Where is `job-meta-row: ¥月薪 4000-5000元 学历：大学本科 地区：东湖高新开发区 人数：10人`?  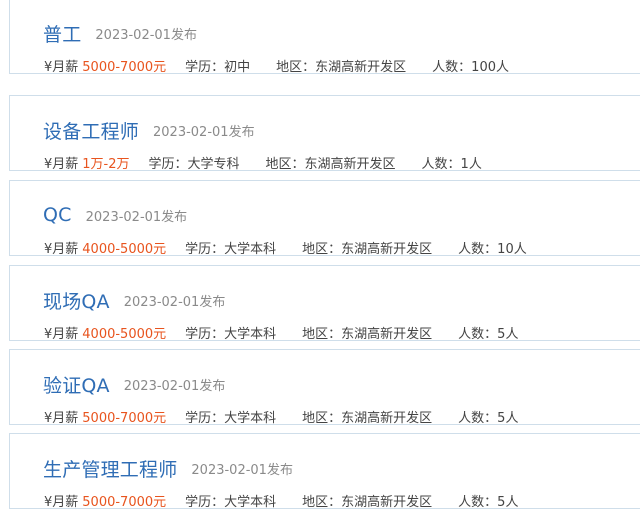
job-meta-row: ¥月薪 4000-5000元 学历：大学本科 地区：东湖高新开发区 人数：10人 is located at coordinates (285, 247).